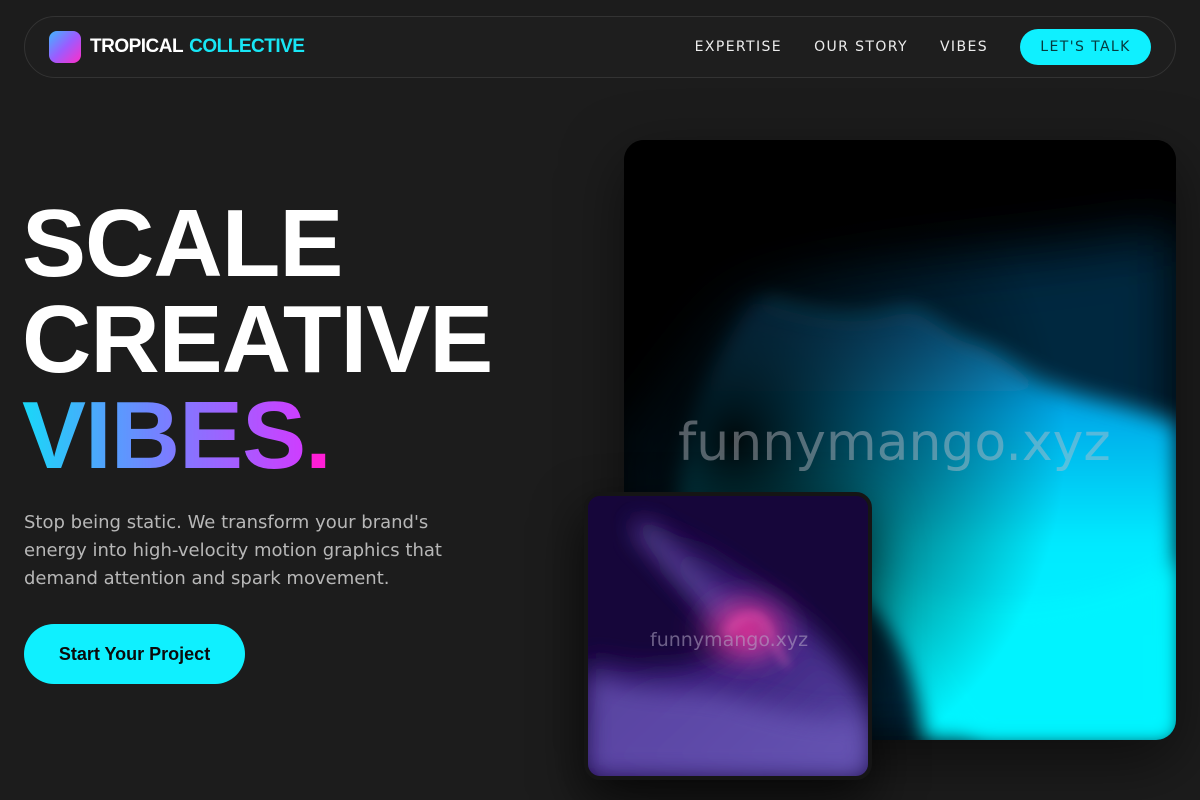 The height and width of the screenshot is (800, 1200). What do you see at coordinates (182, 243) in the screenshot?
I see `headline-line-1: SCALE` at bounding box center [182, 243].